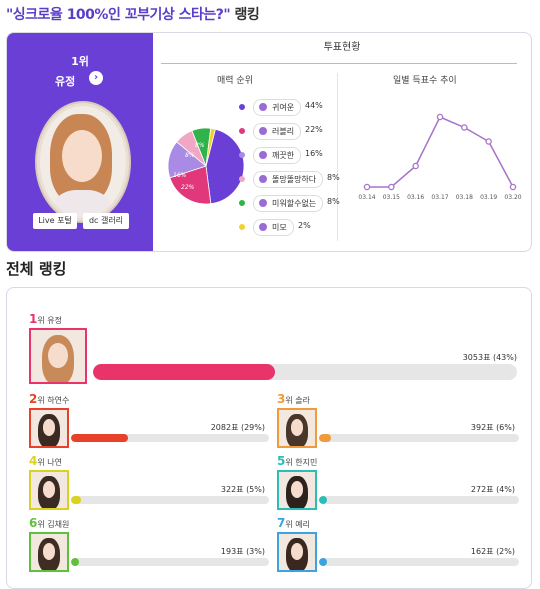 Image resolution: width=540 pixels, height=589 pixels. Describe the element at coordinates (294, 203) in the screenshot. I see `legend-text: 미워할수없는` at that location.